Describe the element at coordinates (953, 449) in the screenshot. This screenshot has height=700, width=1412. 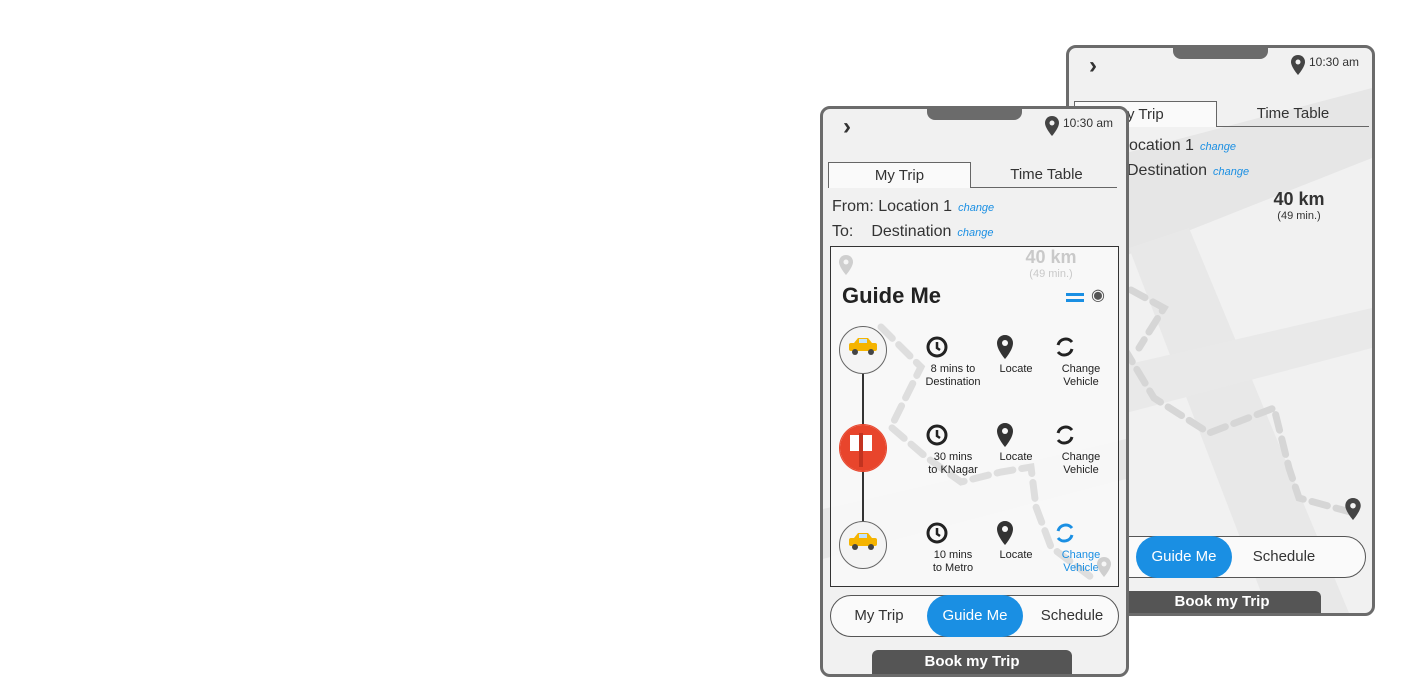
I see `step-time: 30 mins to KNagar` at that location.